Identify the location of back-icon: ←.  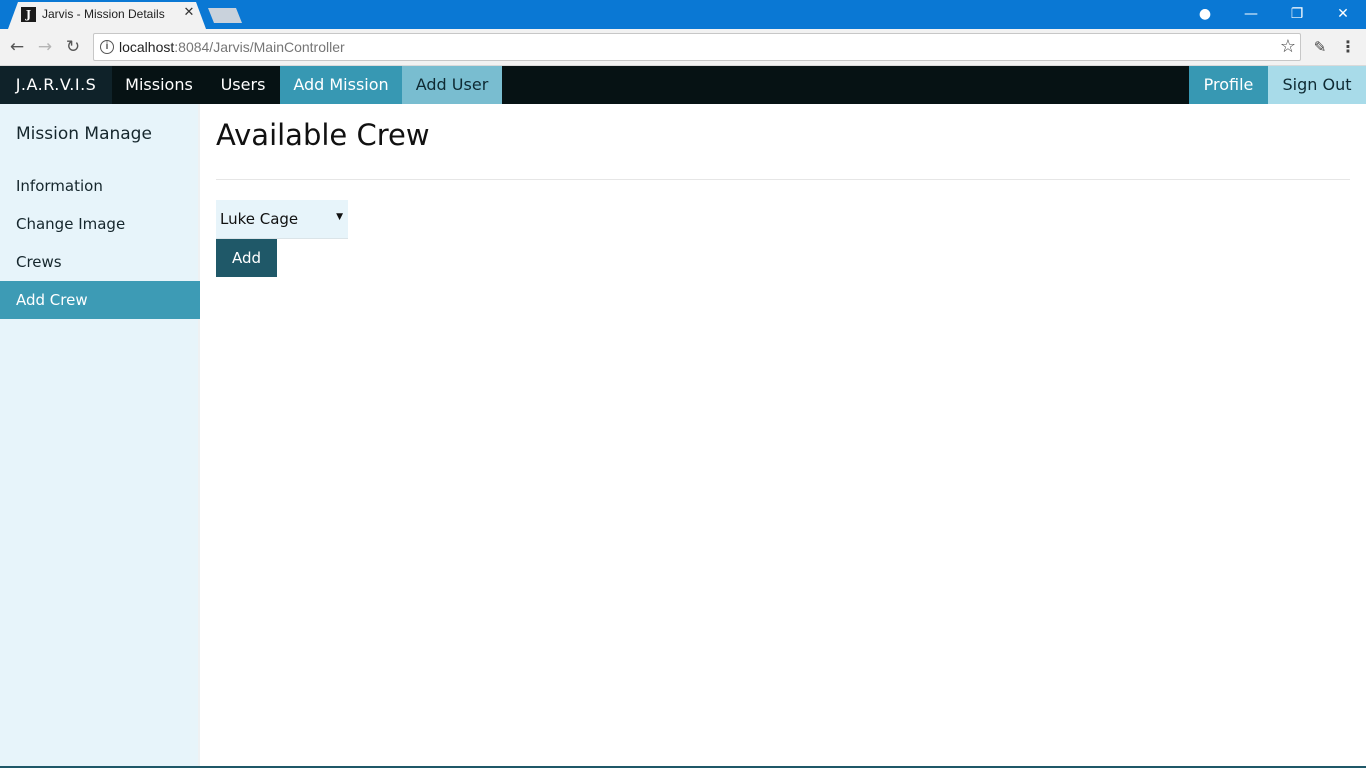
(17, 47).